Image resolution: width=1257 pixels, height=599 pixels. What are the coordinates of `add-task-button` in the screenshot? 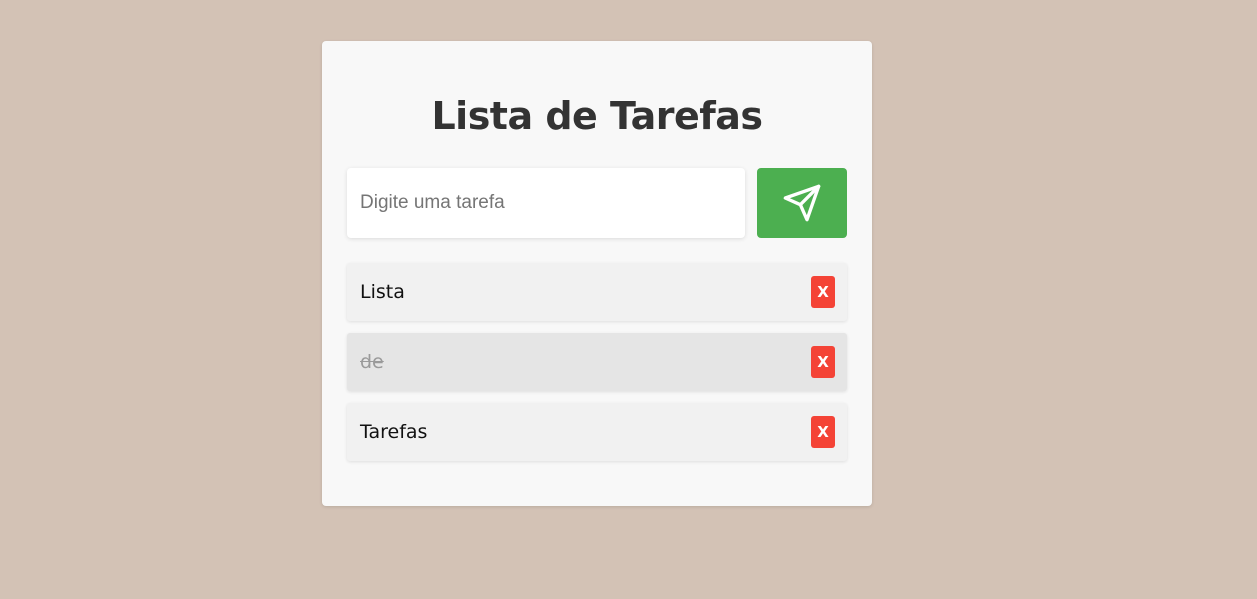 It's located at (802, 203).